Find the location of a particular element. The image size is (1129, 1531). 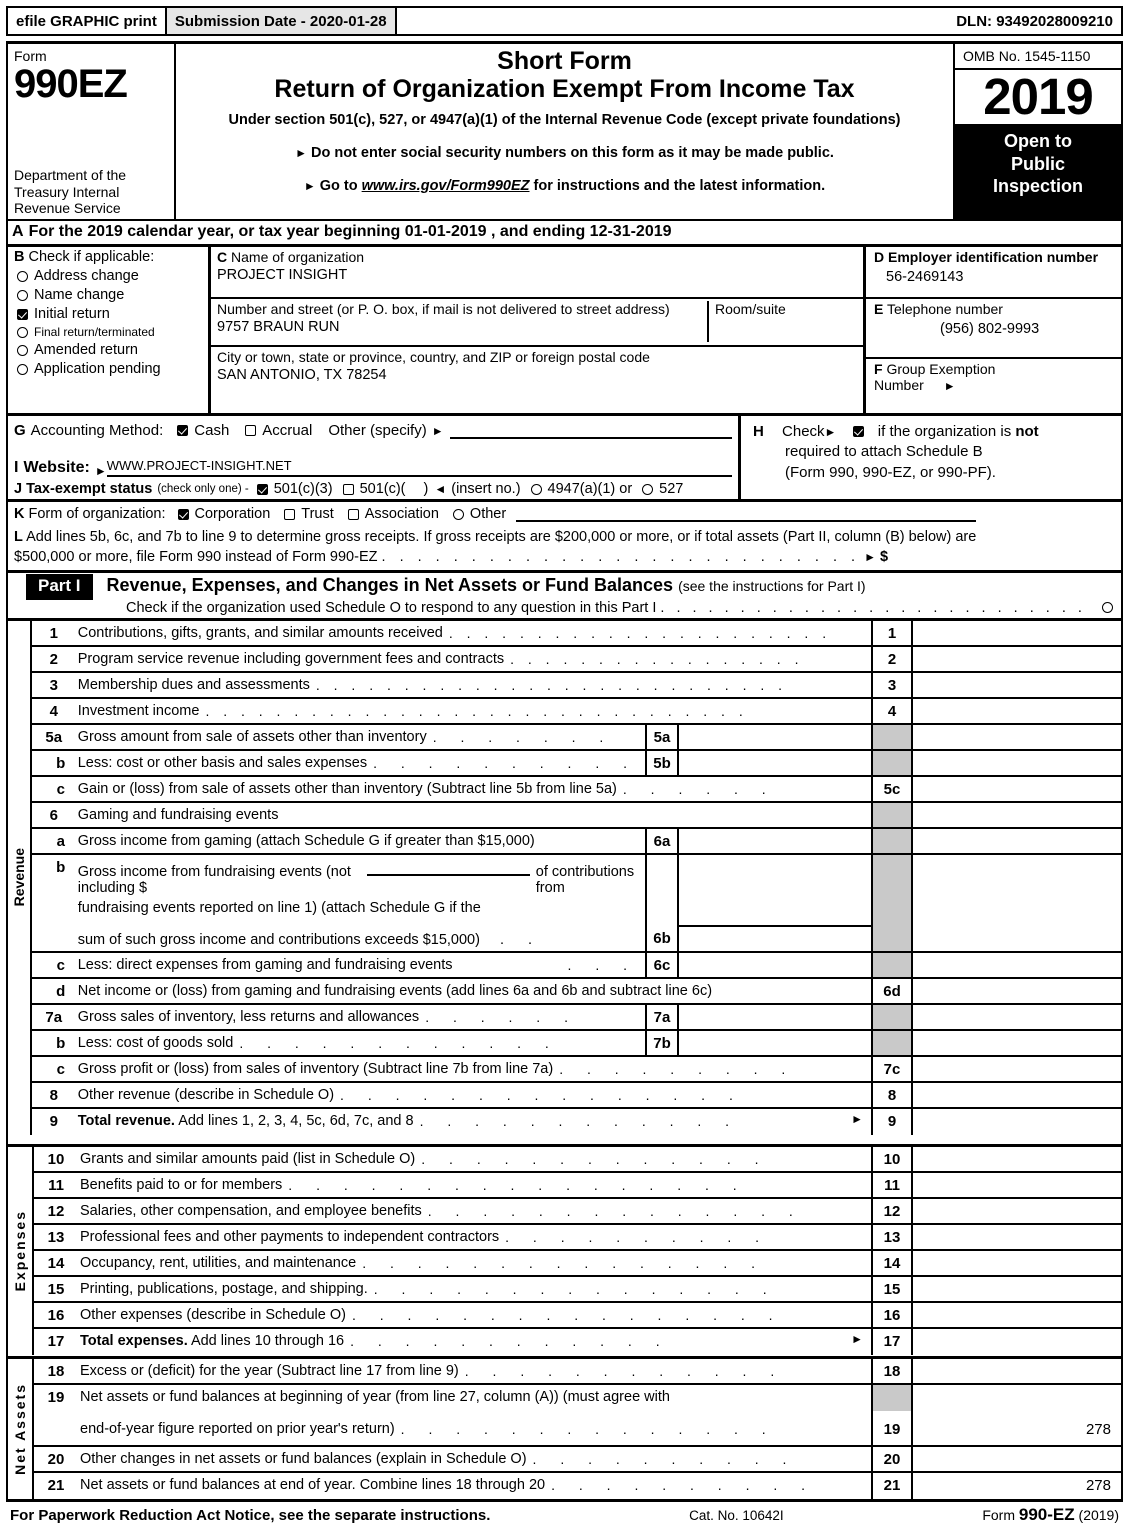

checkbox-association-icon is located at coordinates (353, 514).